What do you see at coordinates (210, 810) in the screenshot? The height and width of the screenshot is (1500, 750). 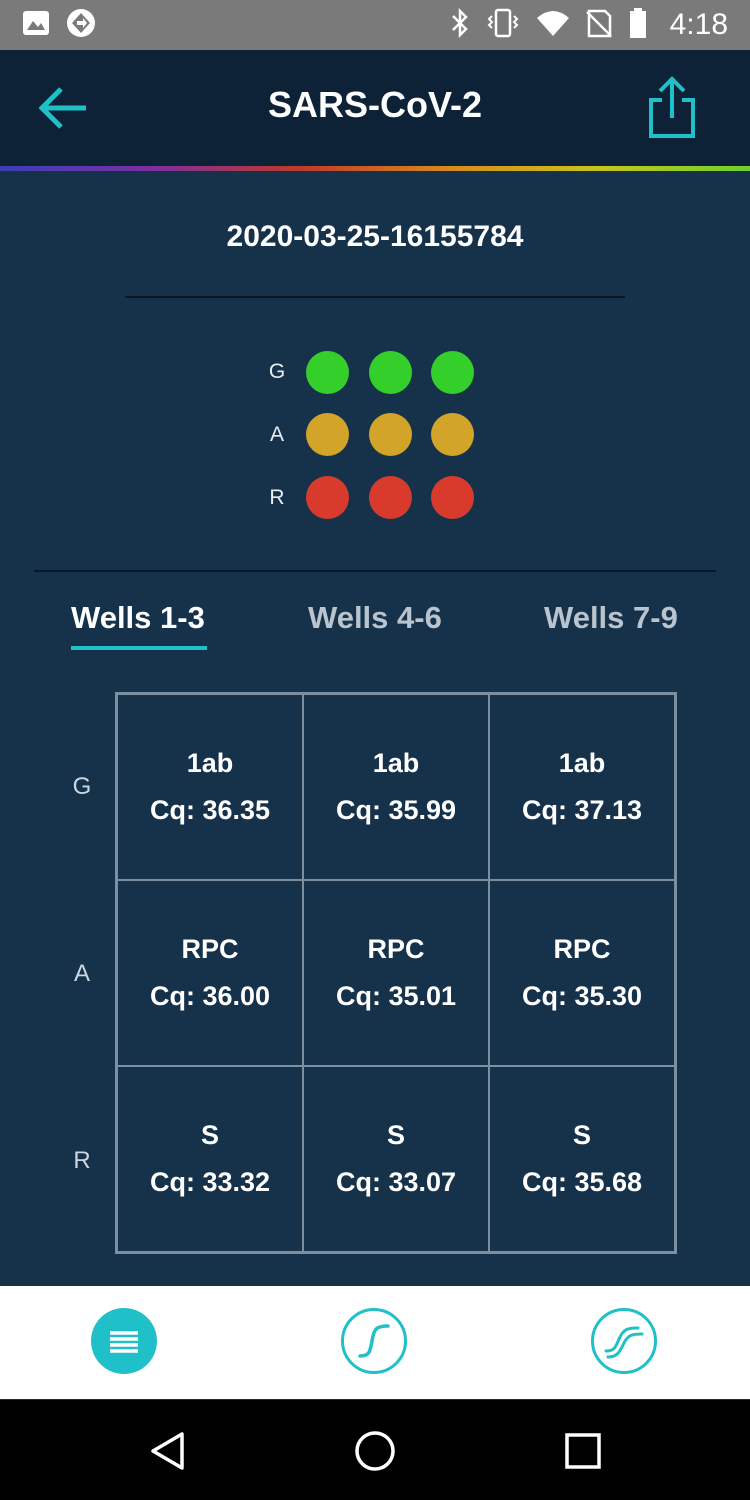 I see `well-cq: Cq: 36.35` at bounding box center [210, 810].